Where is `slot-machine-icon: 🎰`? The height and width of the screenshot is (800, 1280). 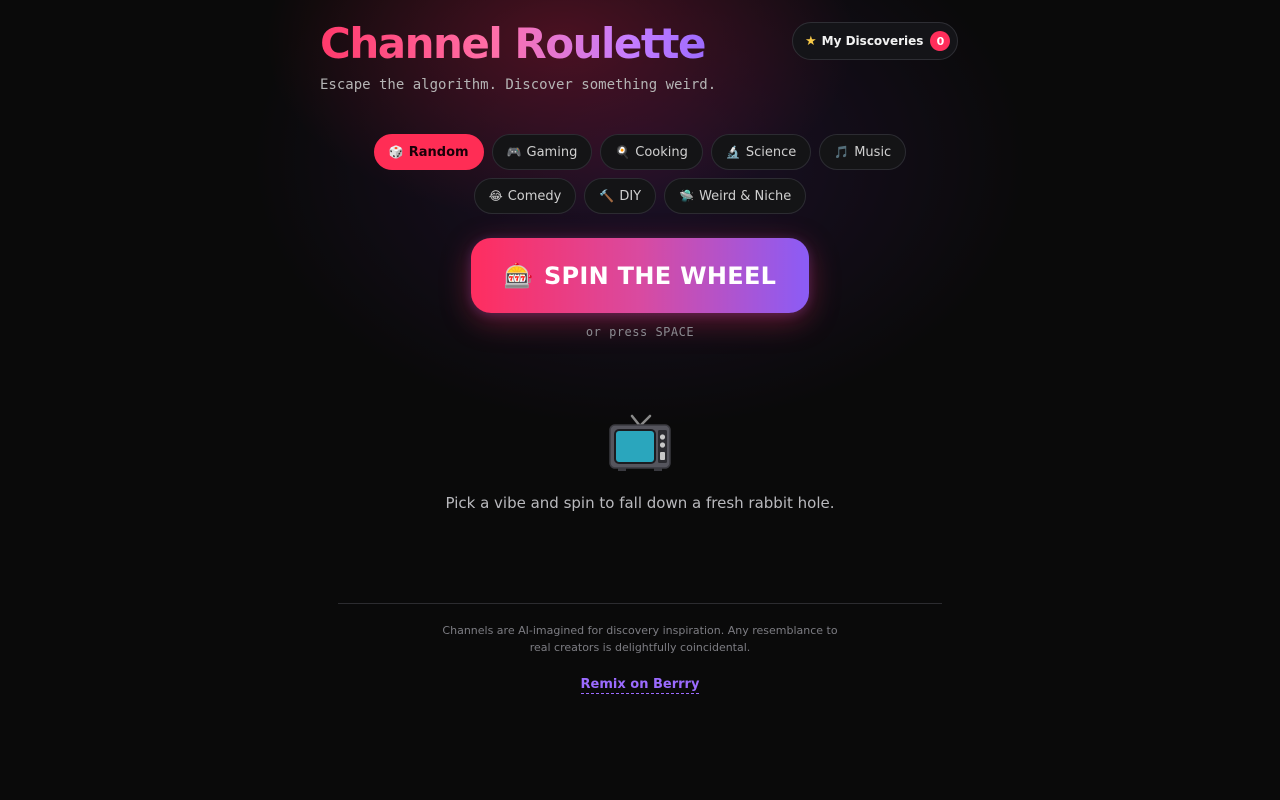 slot-machine-icon: 🎰 is located at coordinates (518, 275).